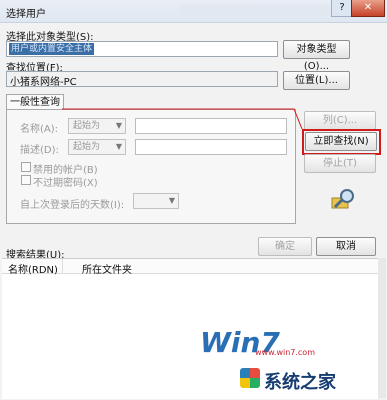 The height and width of the screenshot is (400, 387). Describe the element at coordinates (341, 142) in the screenshot. I see `highlight-box` at that location.